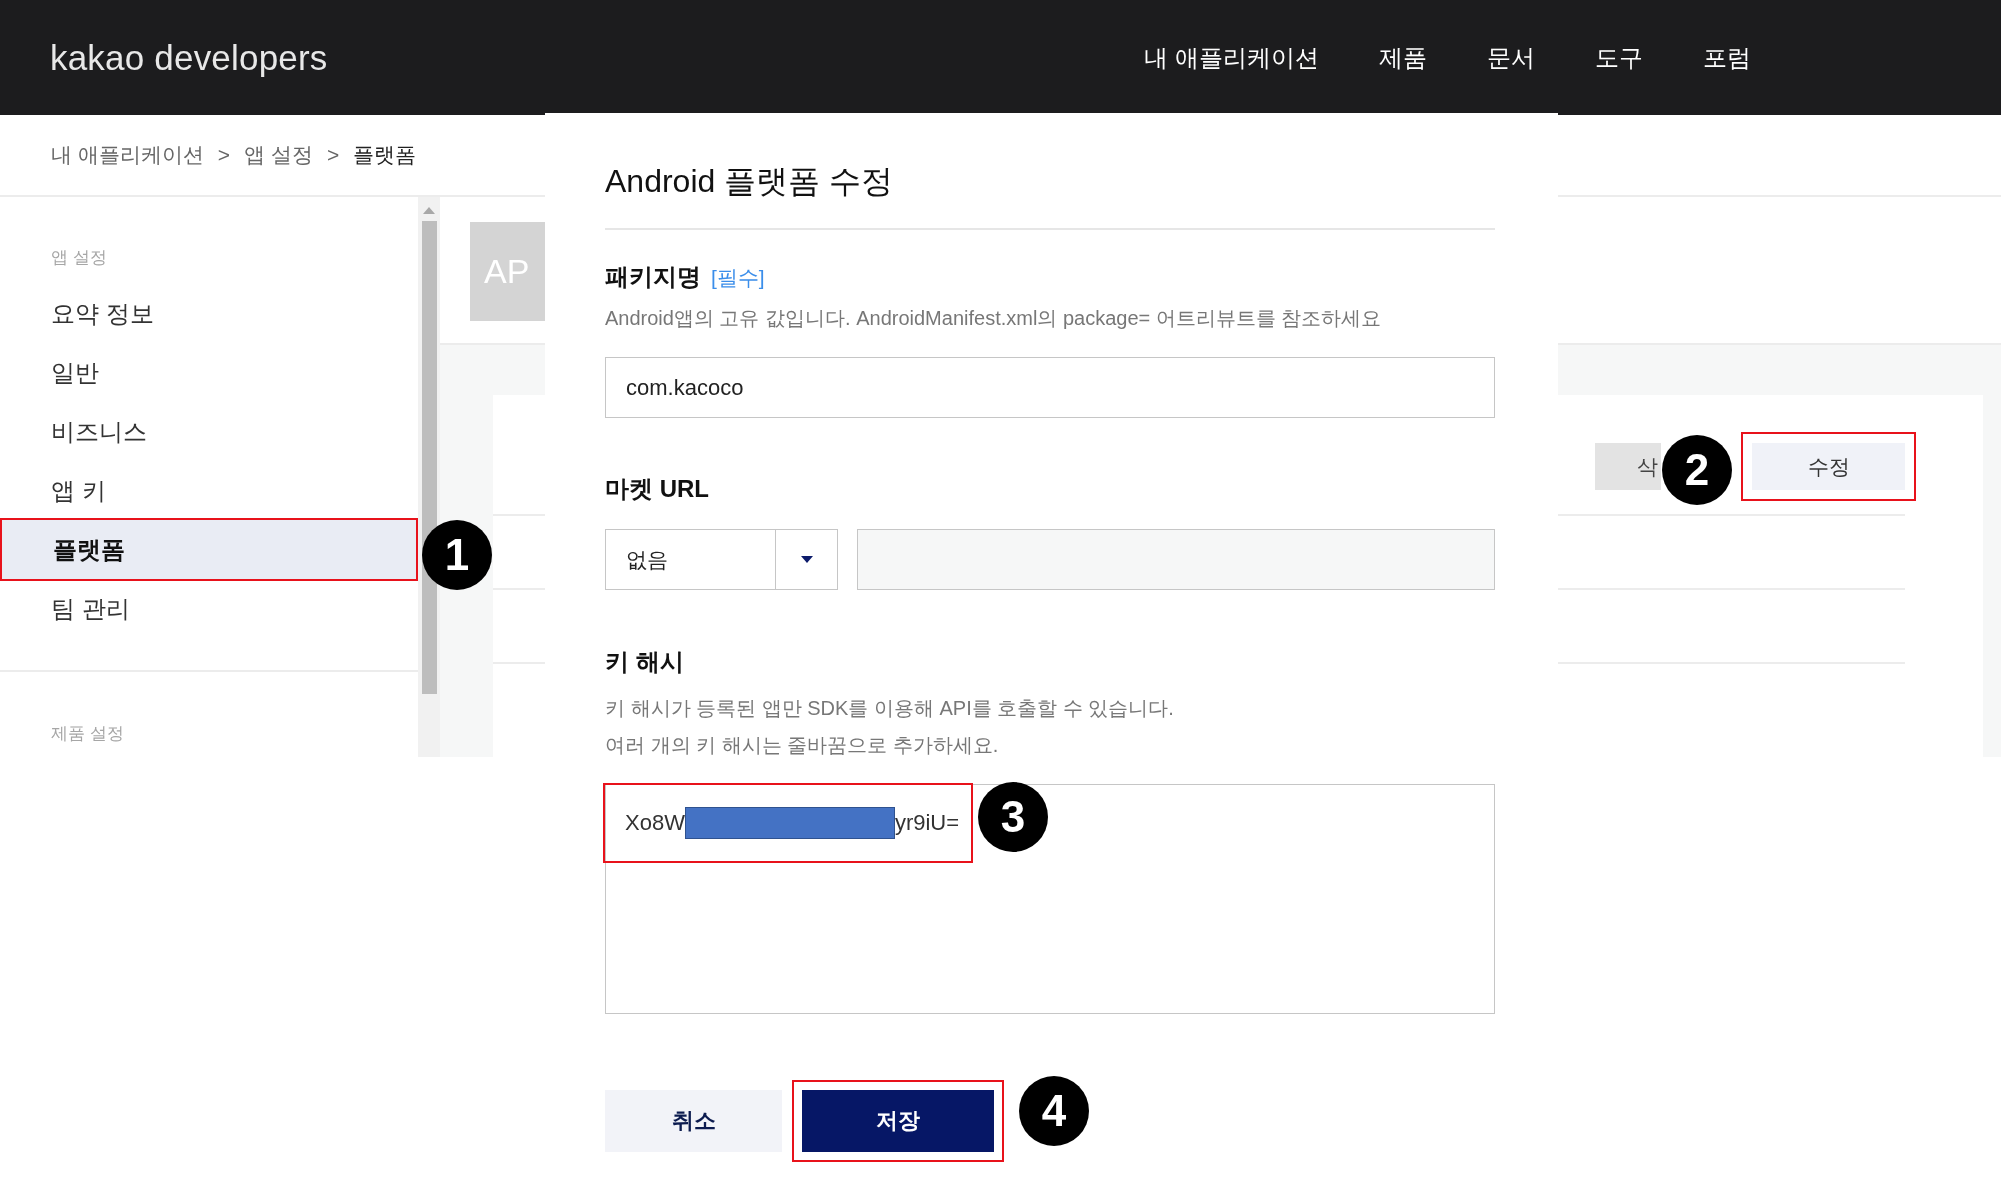 This screenshot has width=2001, height=1195. Describe the element at coordinates (1628, 466) in the screenshot. I see `delete-button: 삭` at that location.